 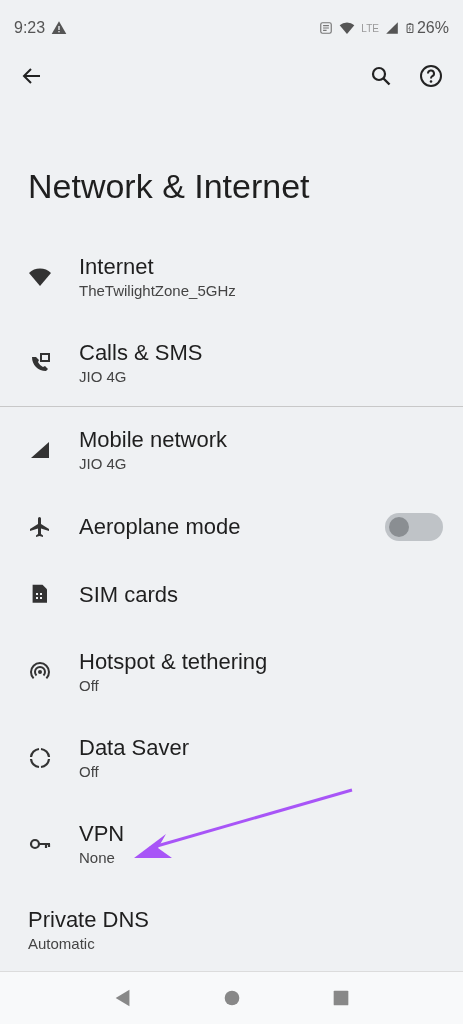 I want to click on setting-title: Private DNS, so click(x=235, y=920).